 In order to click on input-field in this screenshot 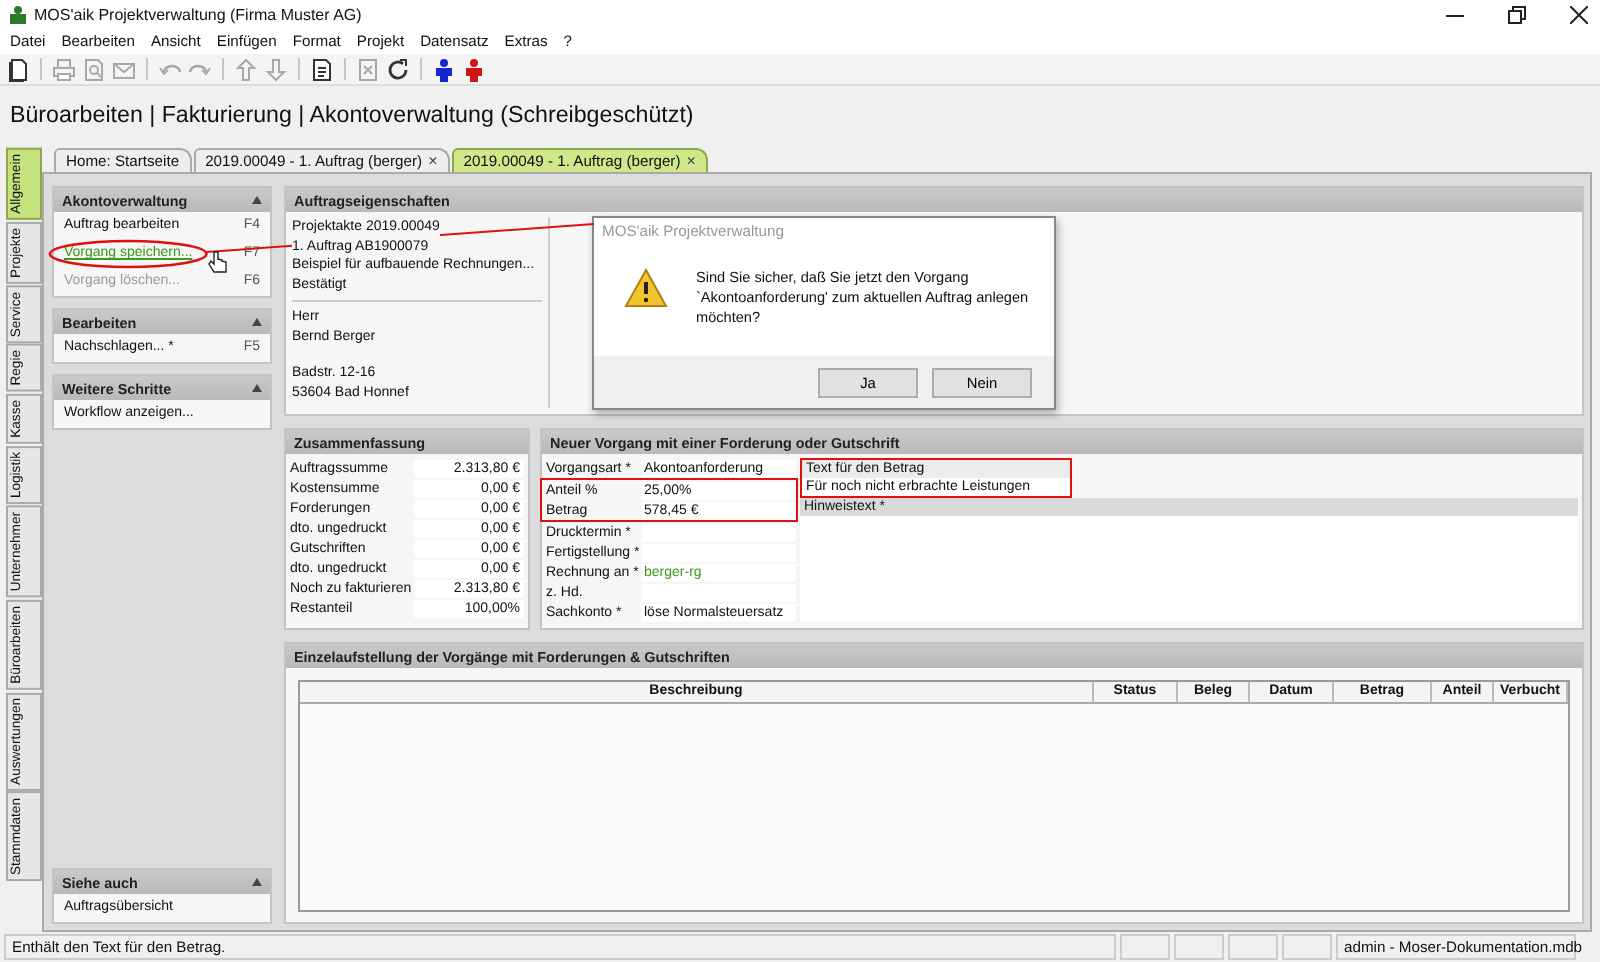, I will do `click(719, 532)`.